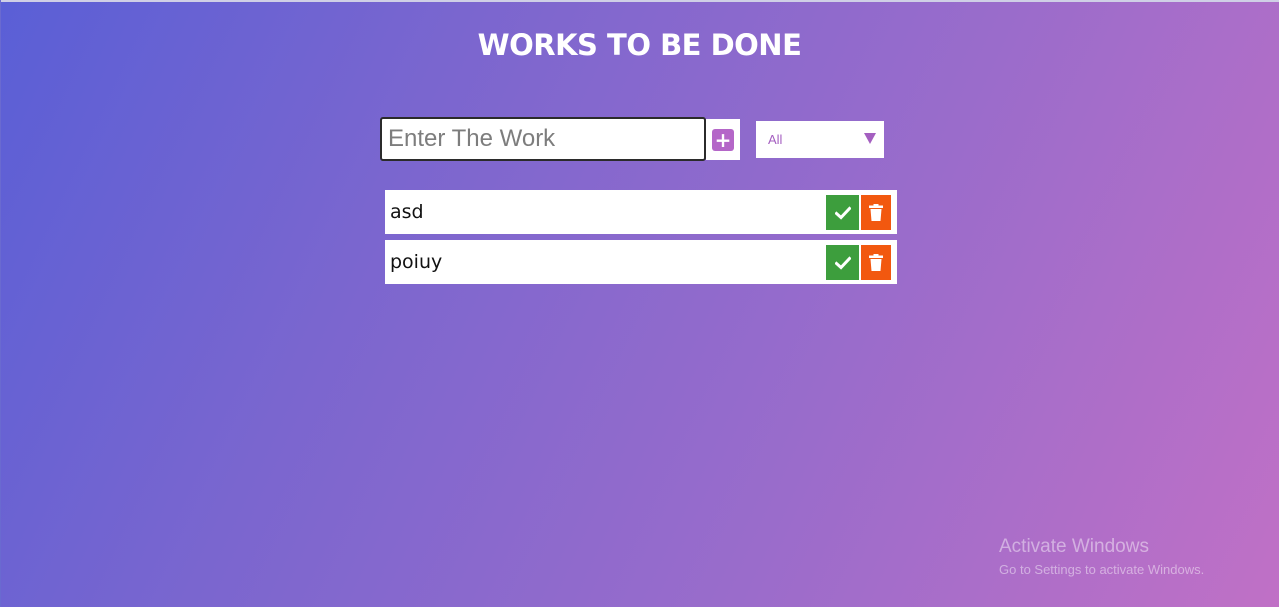 The image size is (1279, 607). What do you see at coordinates (870, 138) in the screenshot?
I see `caret-down-icon` at bounding box center [870, 138].